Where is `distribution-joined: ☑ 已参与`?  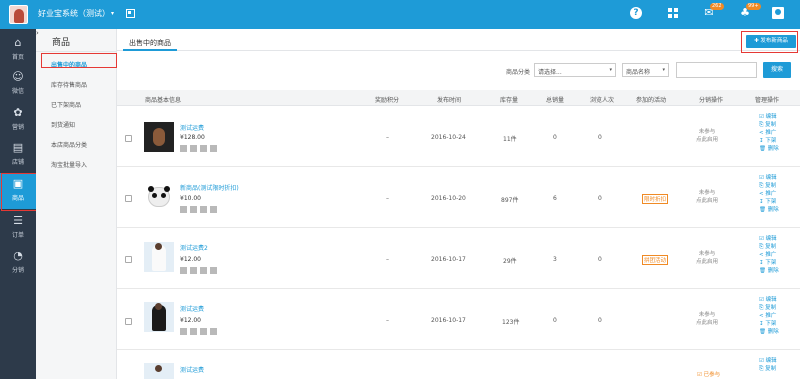
distribution-joined: ☑ 已参与 is located at coordinates (708, 375).